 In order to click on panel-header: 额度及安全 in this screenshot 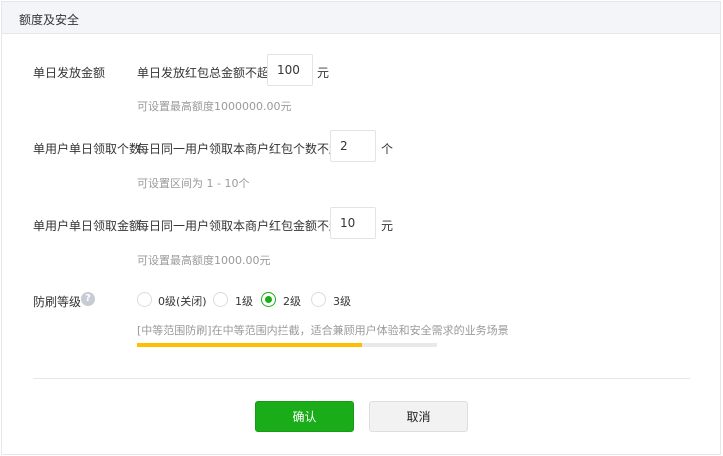, I will do `click(361, 18)`.